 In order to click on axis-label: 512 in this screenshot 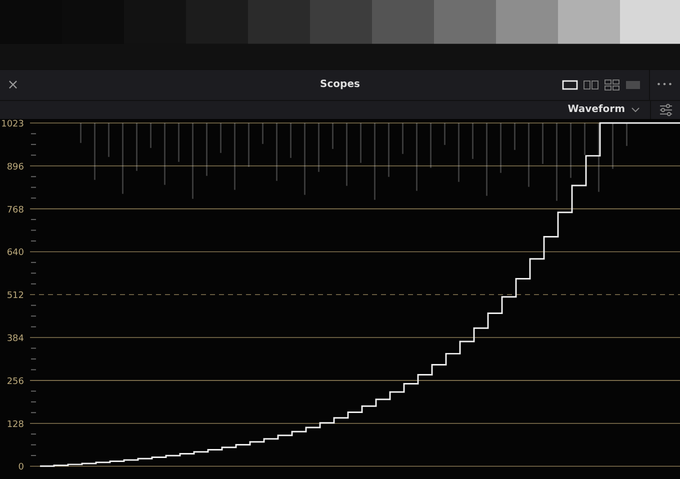, I will do `click(15, 295)`.